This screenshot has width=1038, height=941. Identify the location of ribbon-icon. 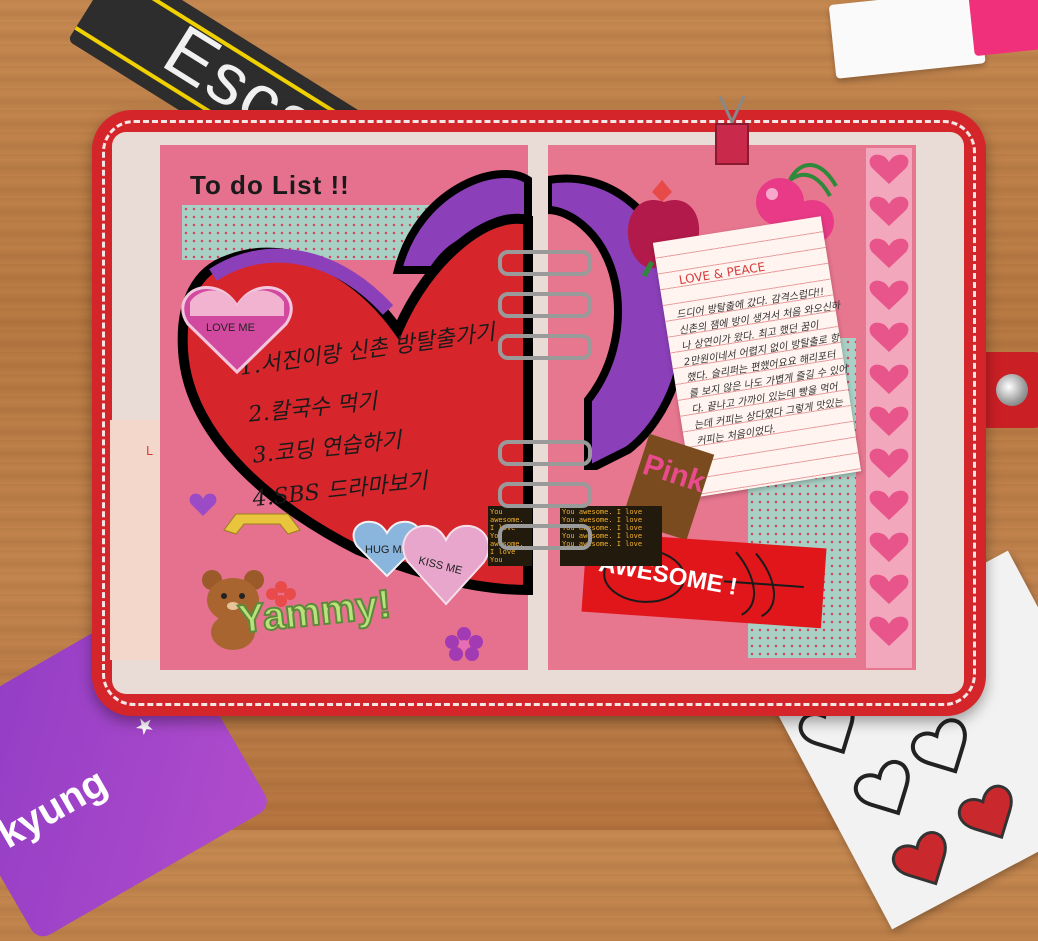
(262, 524).